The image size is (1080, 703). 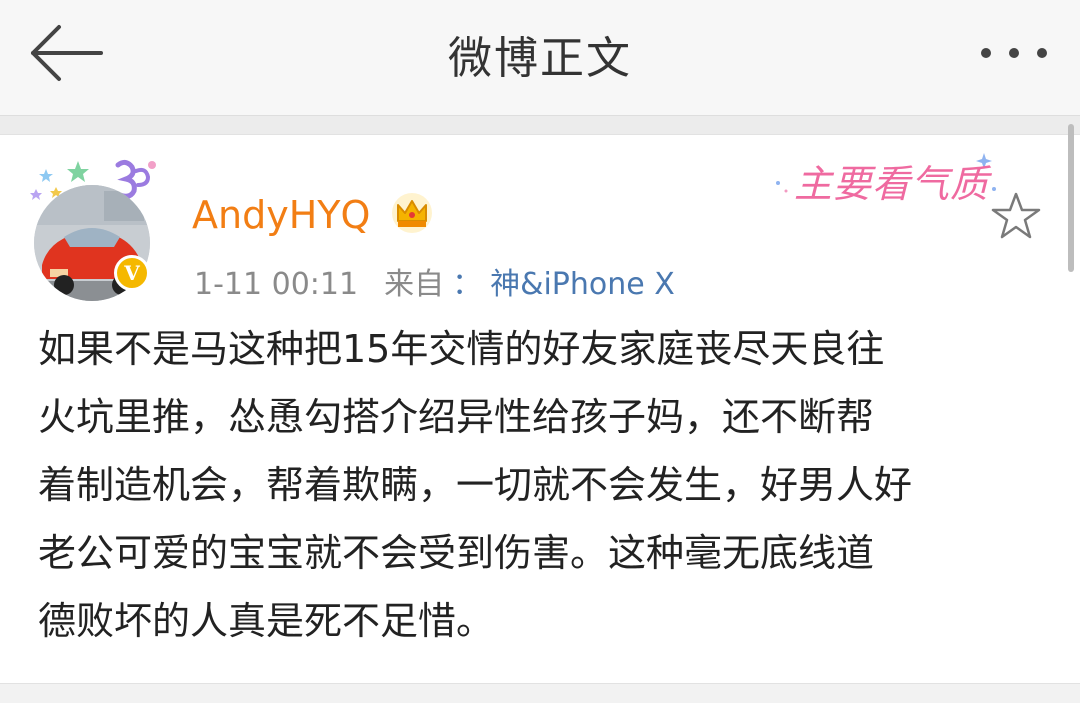 I want to click on page-title: 微博正文, so click(x=540, y=58).